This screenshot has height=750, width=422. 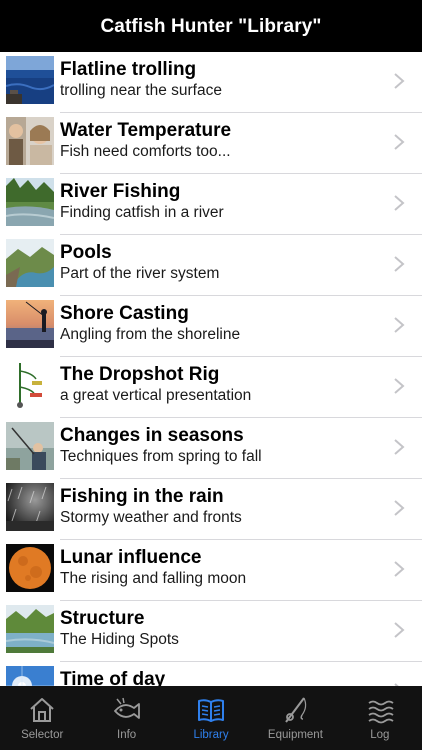 I want to click on thumbnail-rain-image, so click(x=30, y=507).